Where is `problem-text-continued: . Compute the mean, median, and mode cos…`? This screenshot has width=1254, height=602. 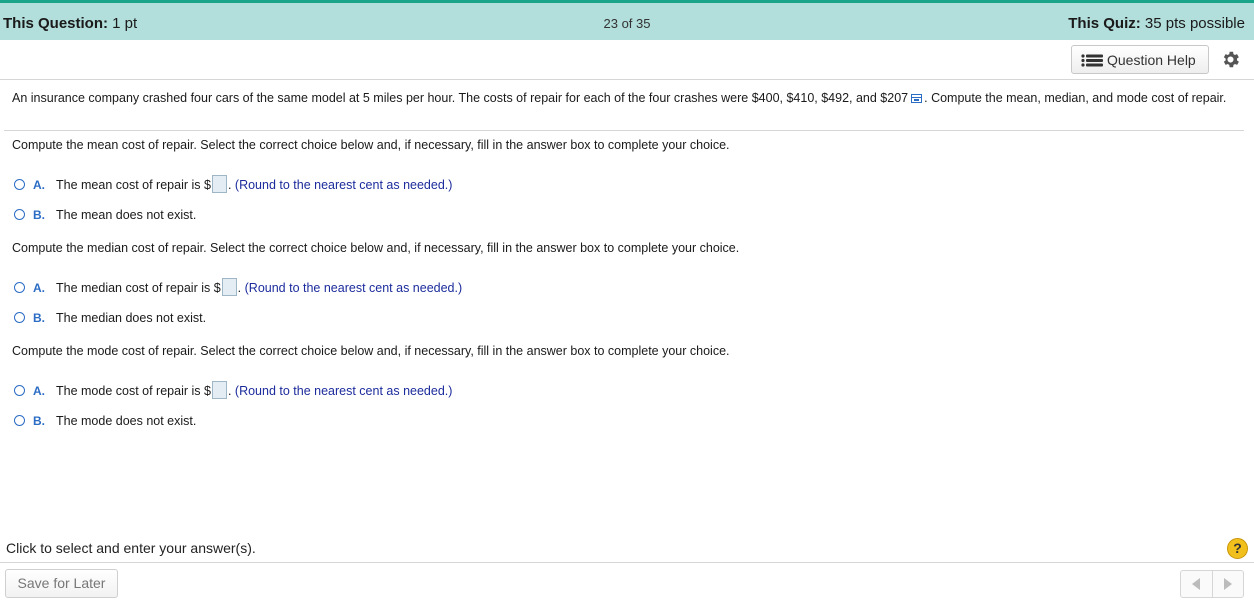
problem-text-continued: . Compute the mean, median, and mode cos… is located at coordinates (1075, 98).